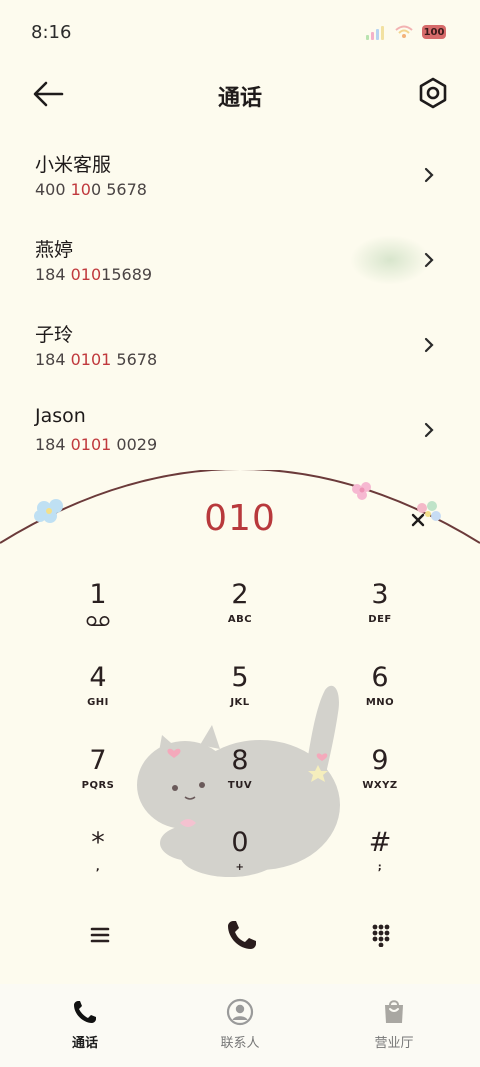  What do you see at coordinates (376, 32) in the screenshot?
I see `signal-icon` at bounding box center [376, 32].